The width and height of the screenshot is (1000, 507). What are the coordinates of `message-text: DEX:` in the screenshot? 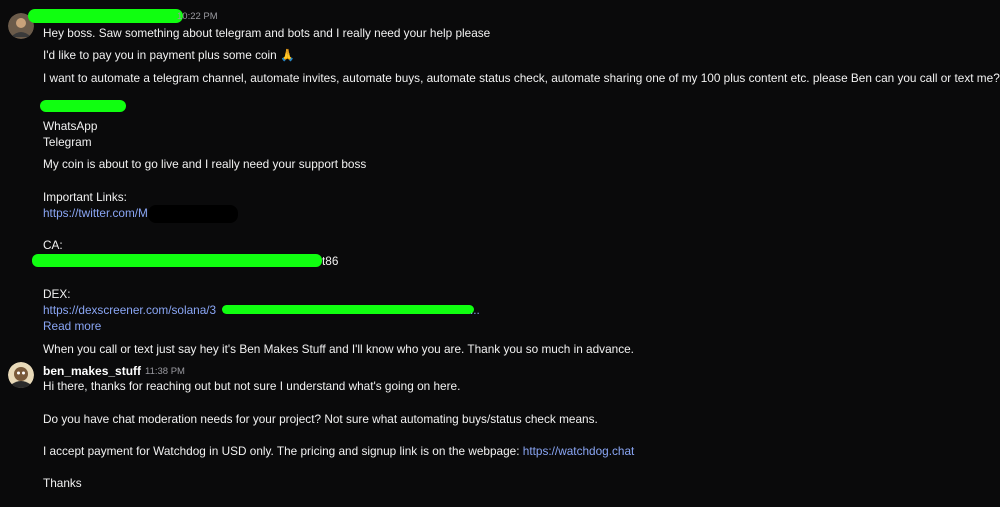 It's located at (57, 294).